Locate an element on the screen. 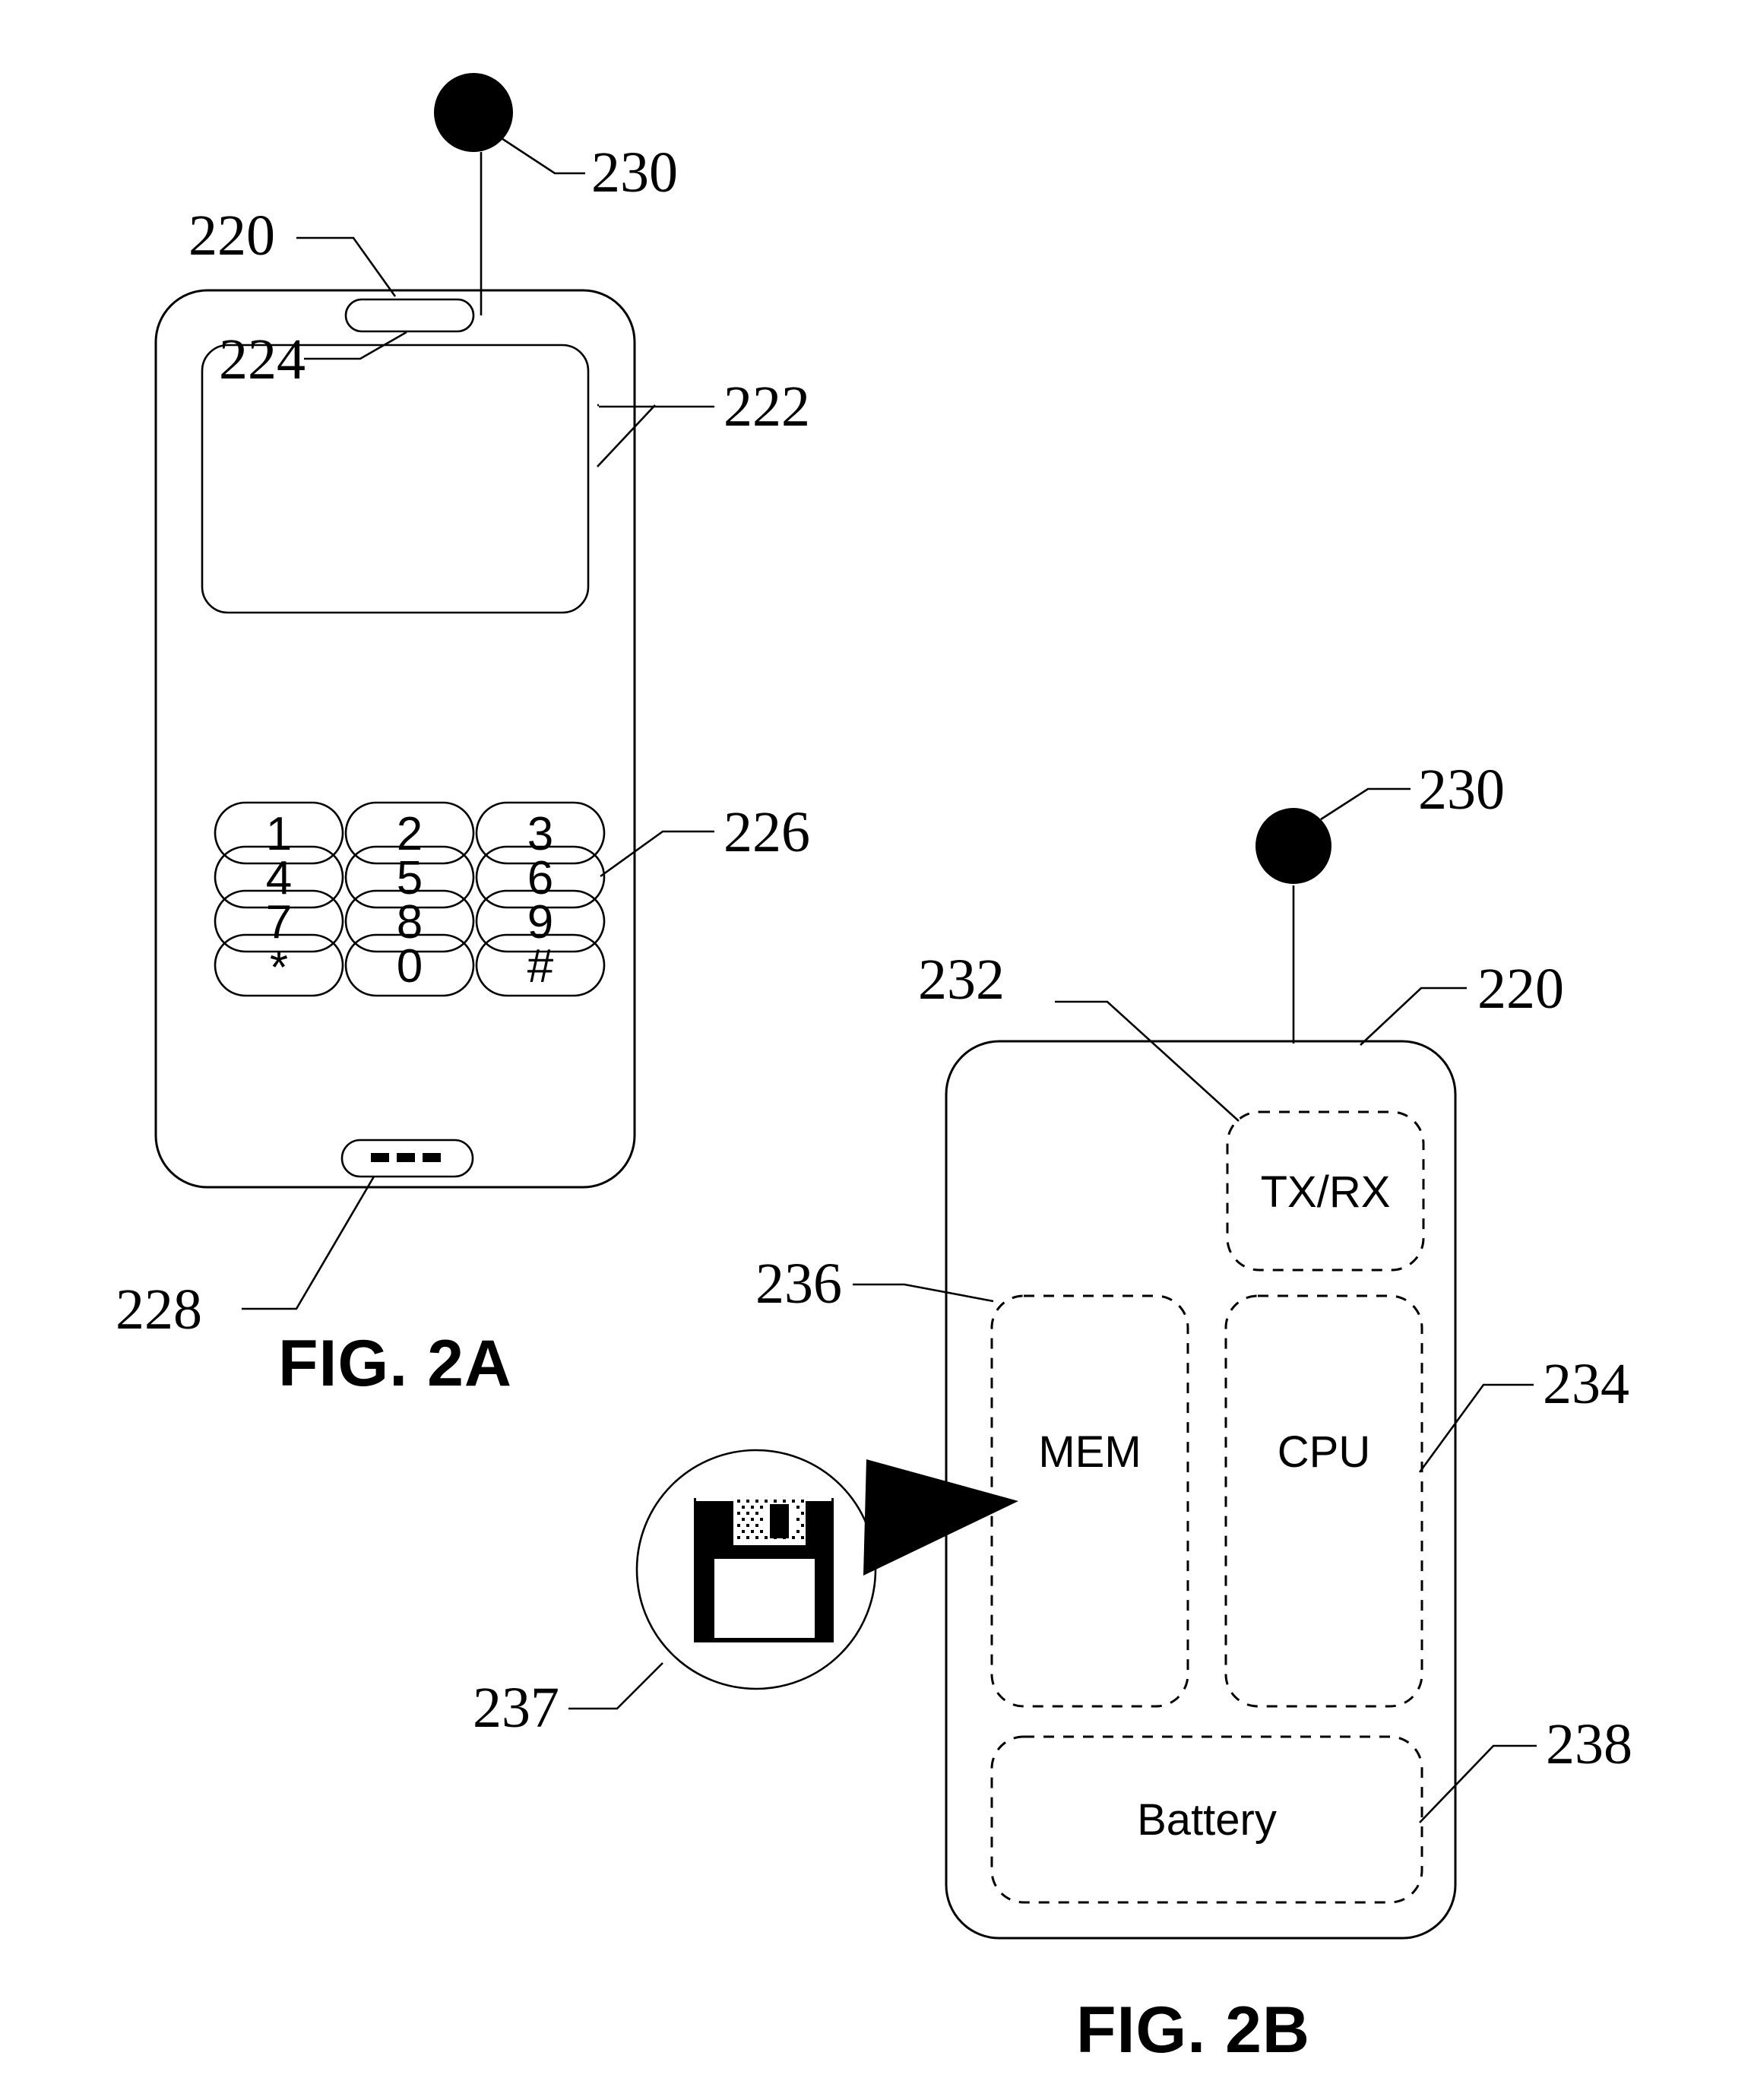  ref-220-2b: 220 is located at coordinates (1520, 989).